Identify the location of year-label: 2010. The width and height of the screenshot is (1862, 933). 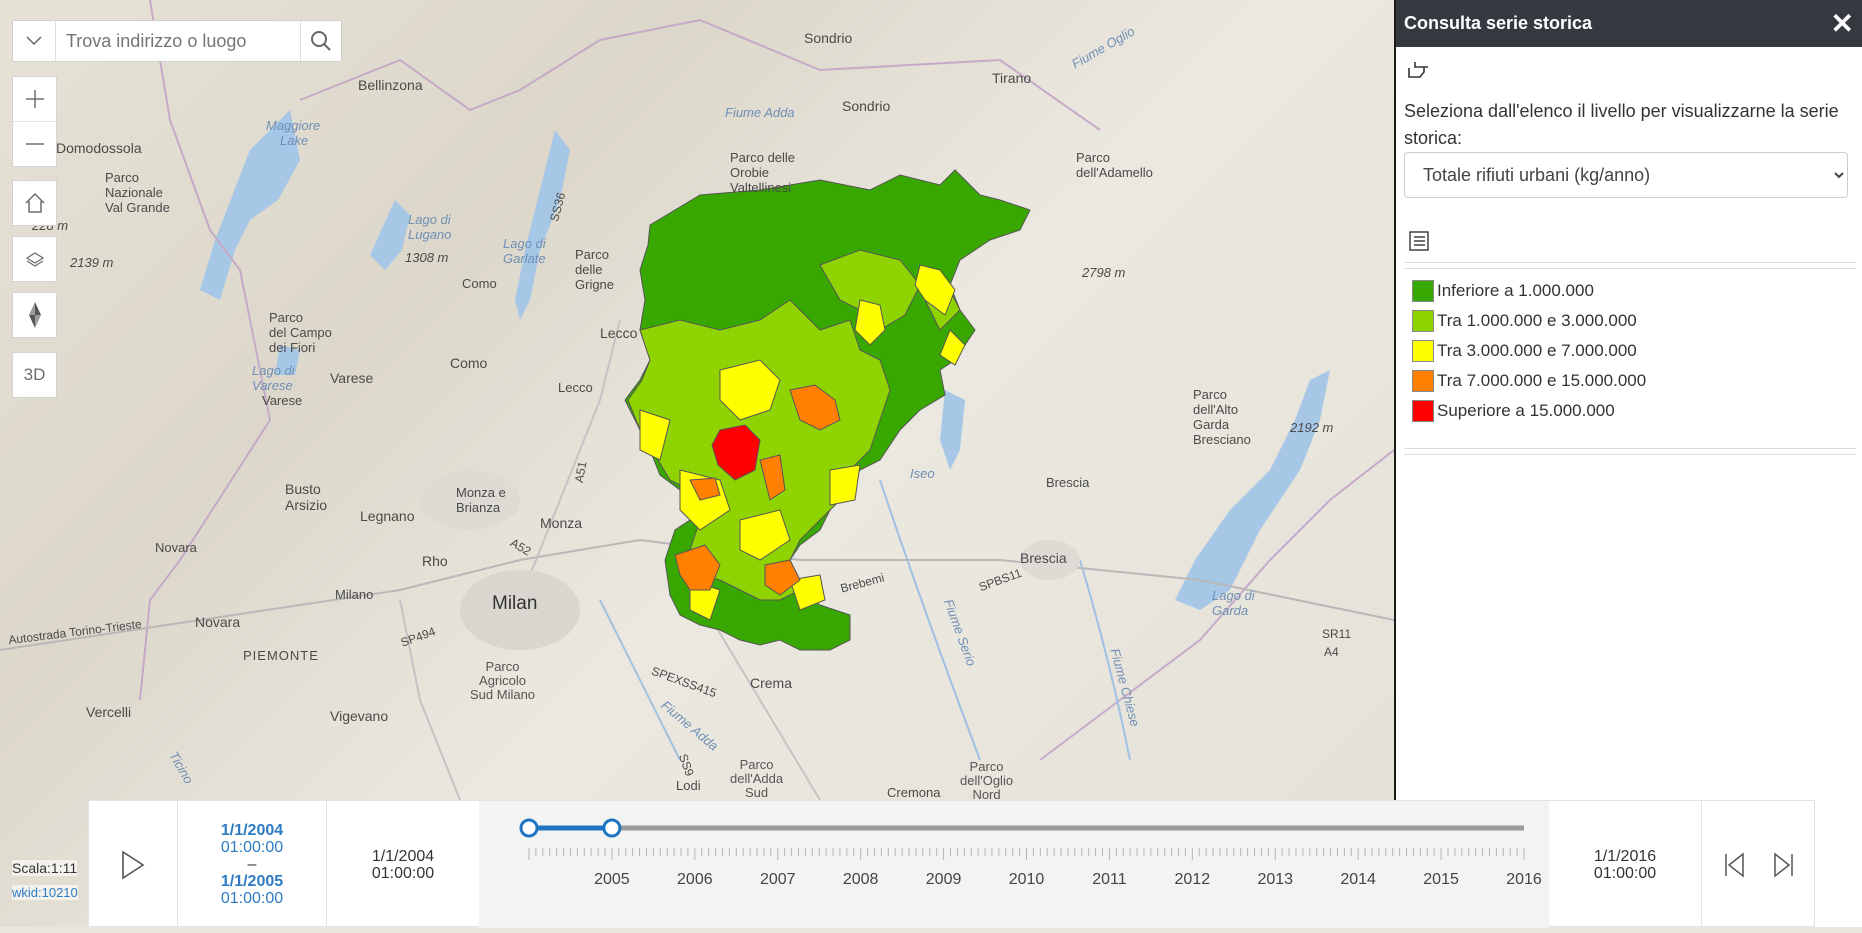
(1027, 879).